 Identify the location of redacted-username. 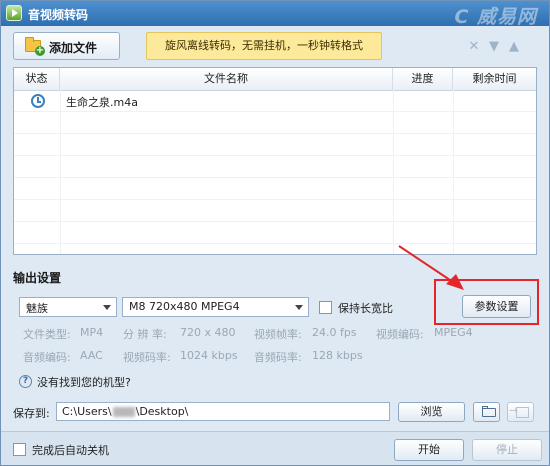
(123, 412).